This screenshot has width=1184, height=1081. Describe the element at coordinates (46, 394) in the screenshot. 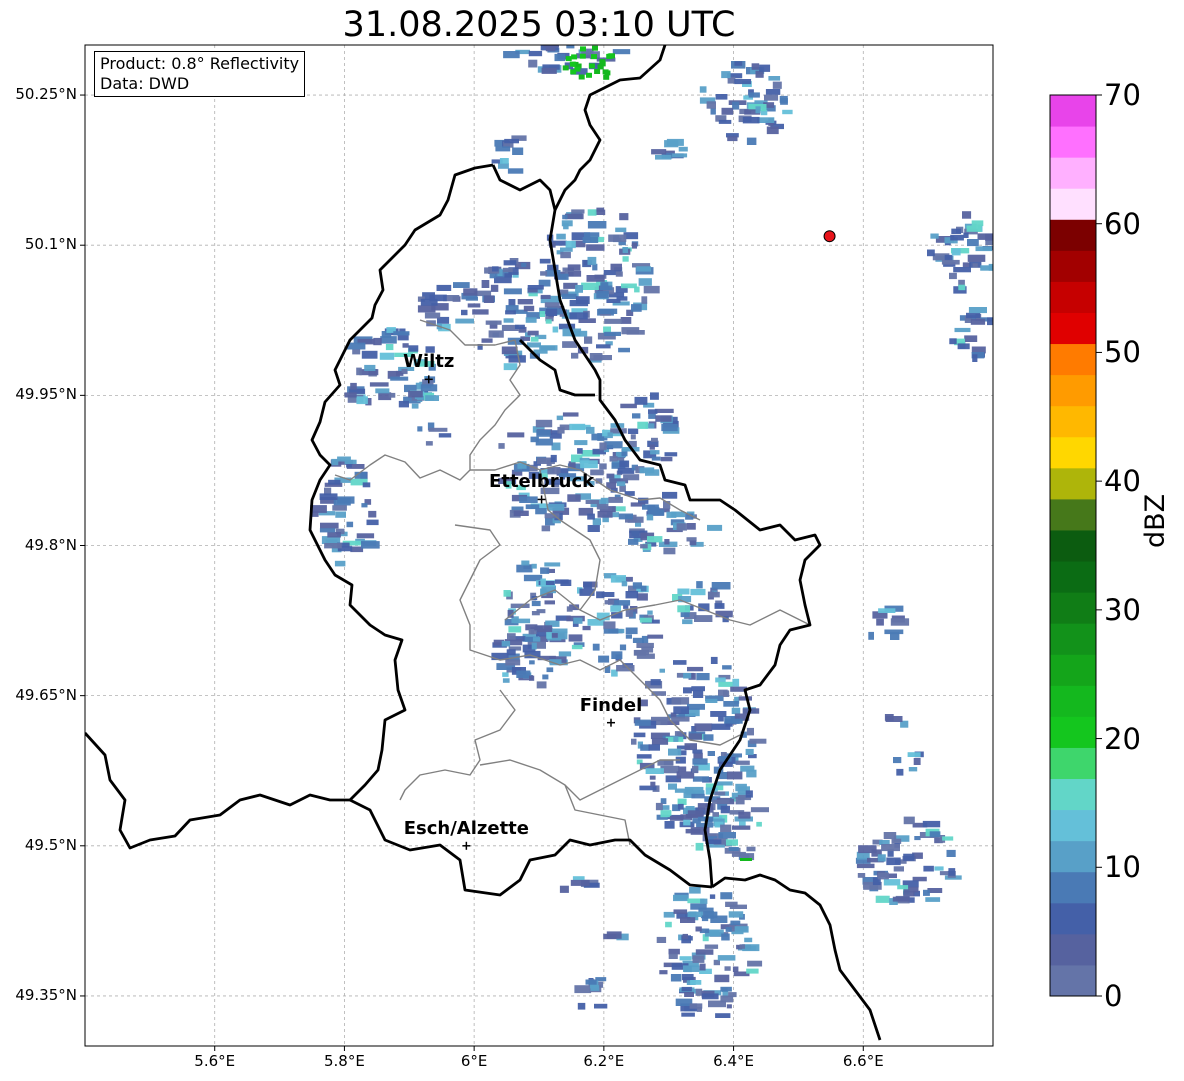

I see `lat-tick-label: 49.95°N` at that location.